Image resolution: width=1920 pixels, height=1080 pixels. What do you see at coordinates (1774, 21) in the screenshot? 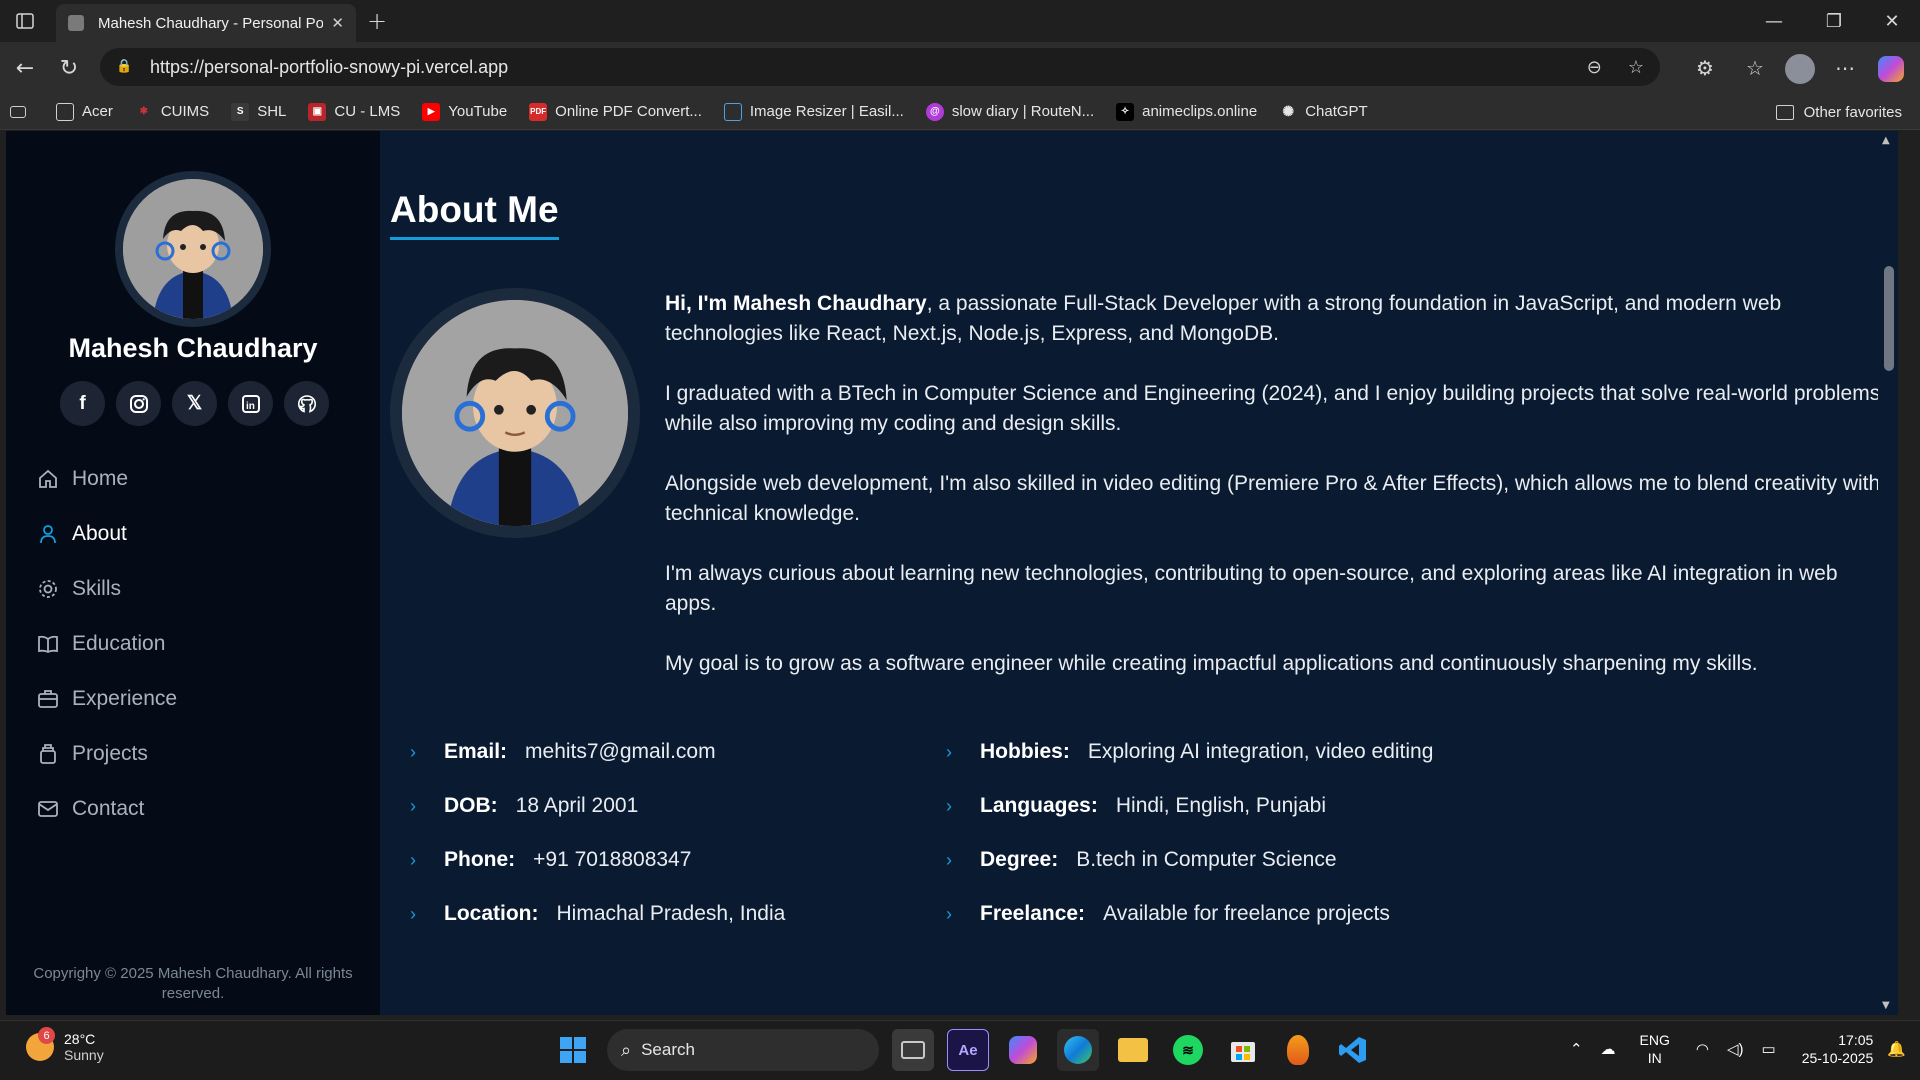
I see `minimize-button: —` at bounding box center [1774, 21].